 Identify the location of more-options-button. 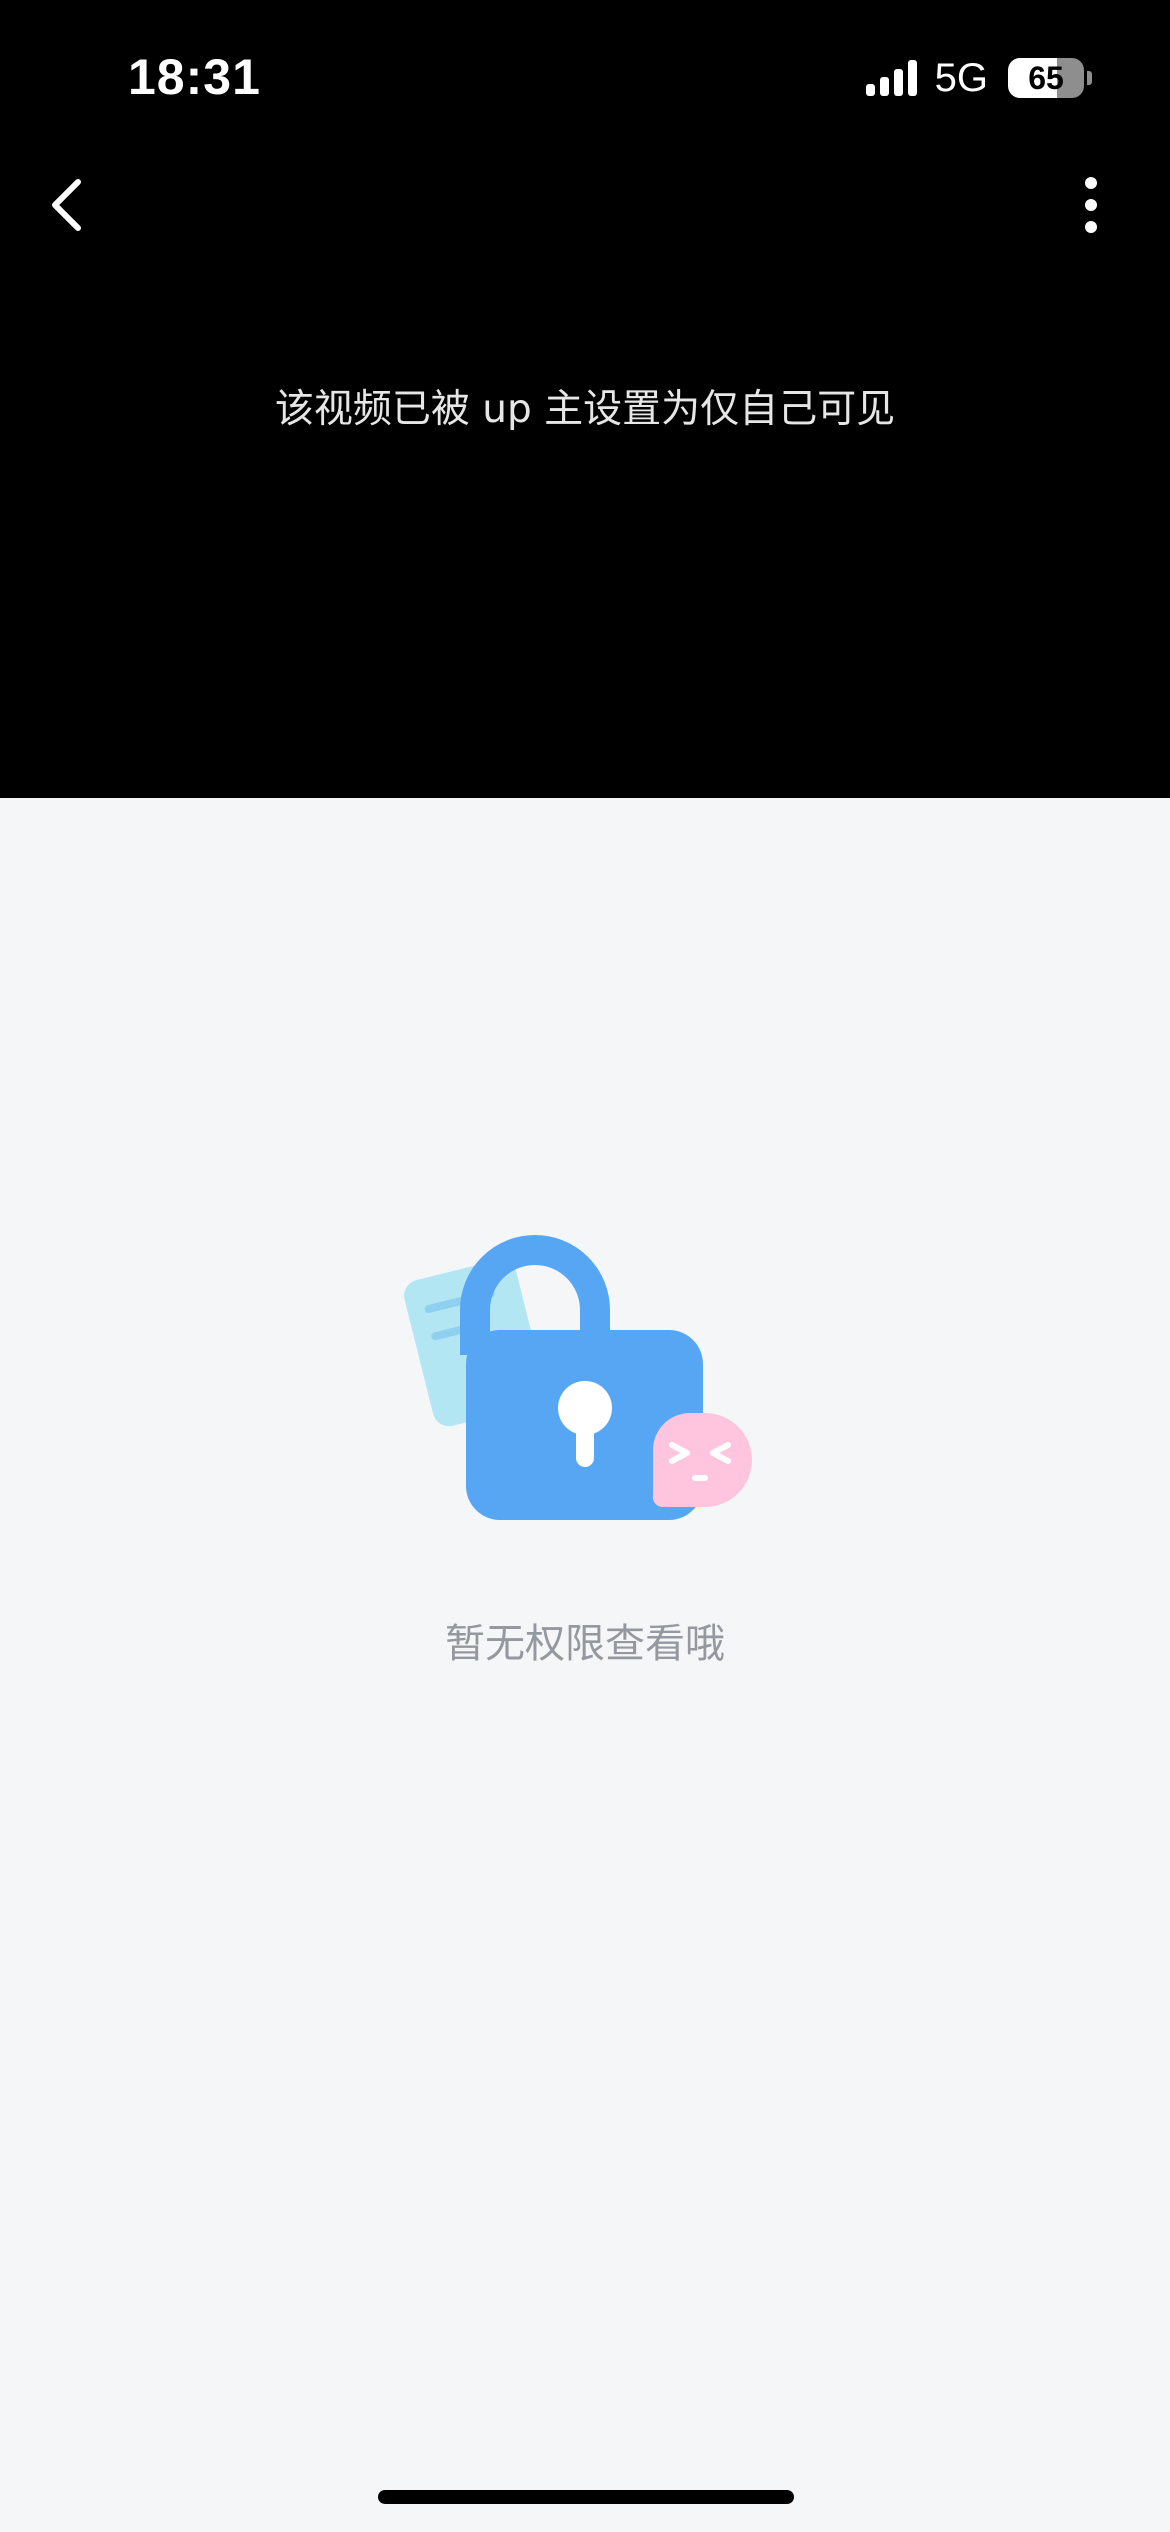
(1091, 205).